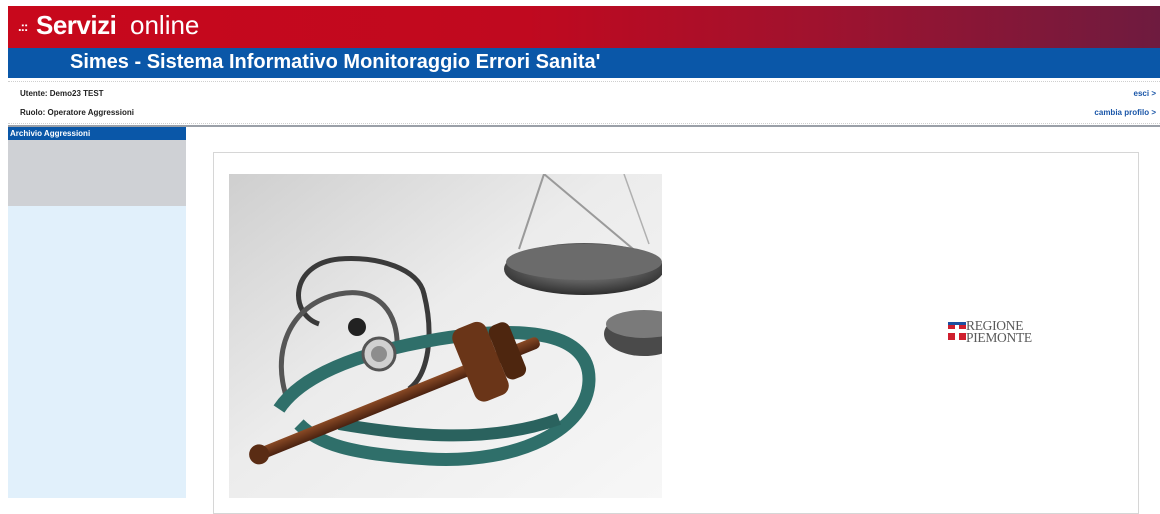 The height and width of the screenshot is (514, 1160). What do you see at coordinates (77, 112) in the screenshot?
I see `user-role-label: Ruolo: Operatore Aggressioni` at bounding box center [77, 112].